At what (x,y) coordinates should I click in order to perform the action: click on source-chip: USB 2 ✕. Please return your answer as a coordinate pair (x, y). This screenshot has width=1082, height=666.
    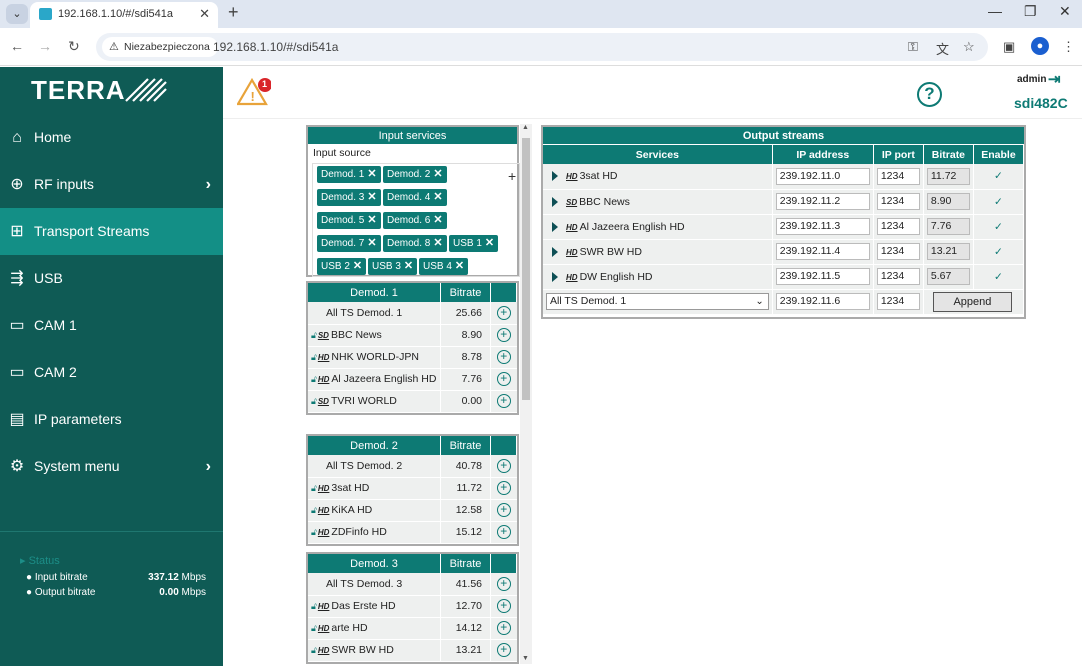
    Looking at the image, I should click on (342, 266).